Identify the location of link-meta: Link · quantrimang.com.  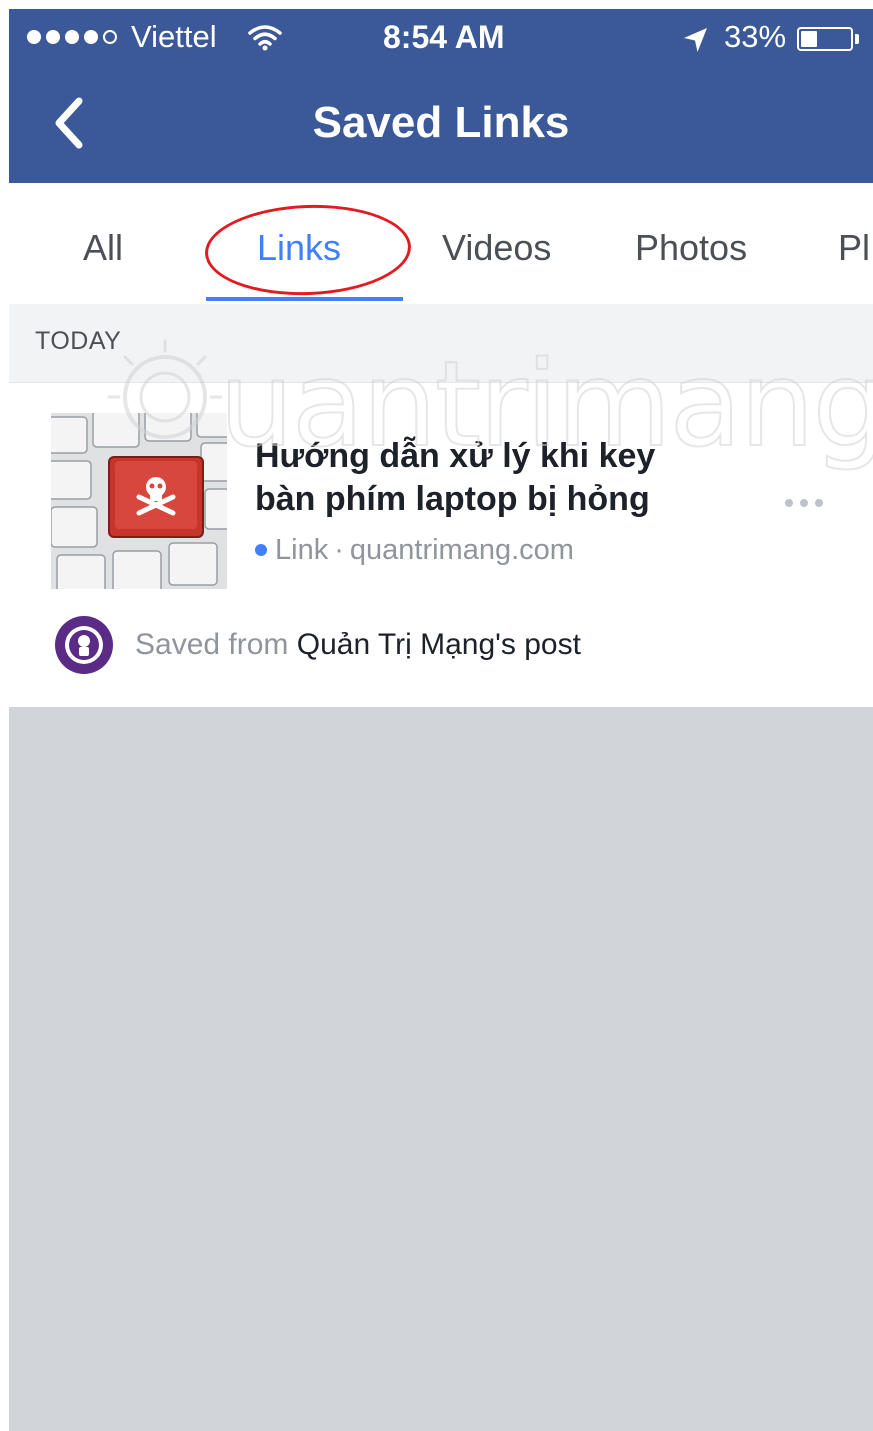
(414, 550).